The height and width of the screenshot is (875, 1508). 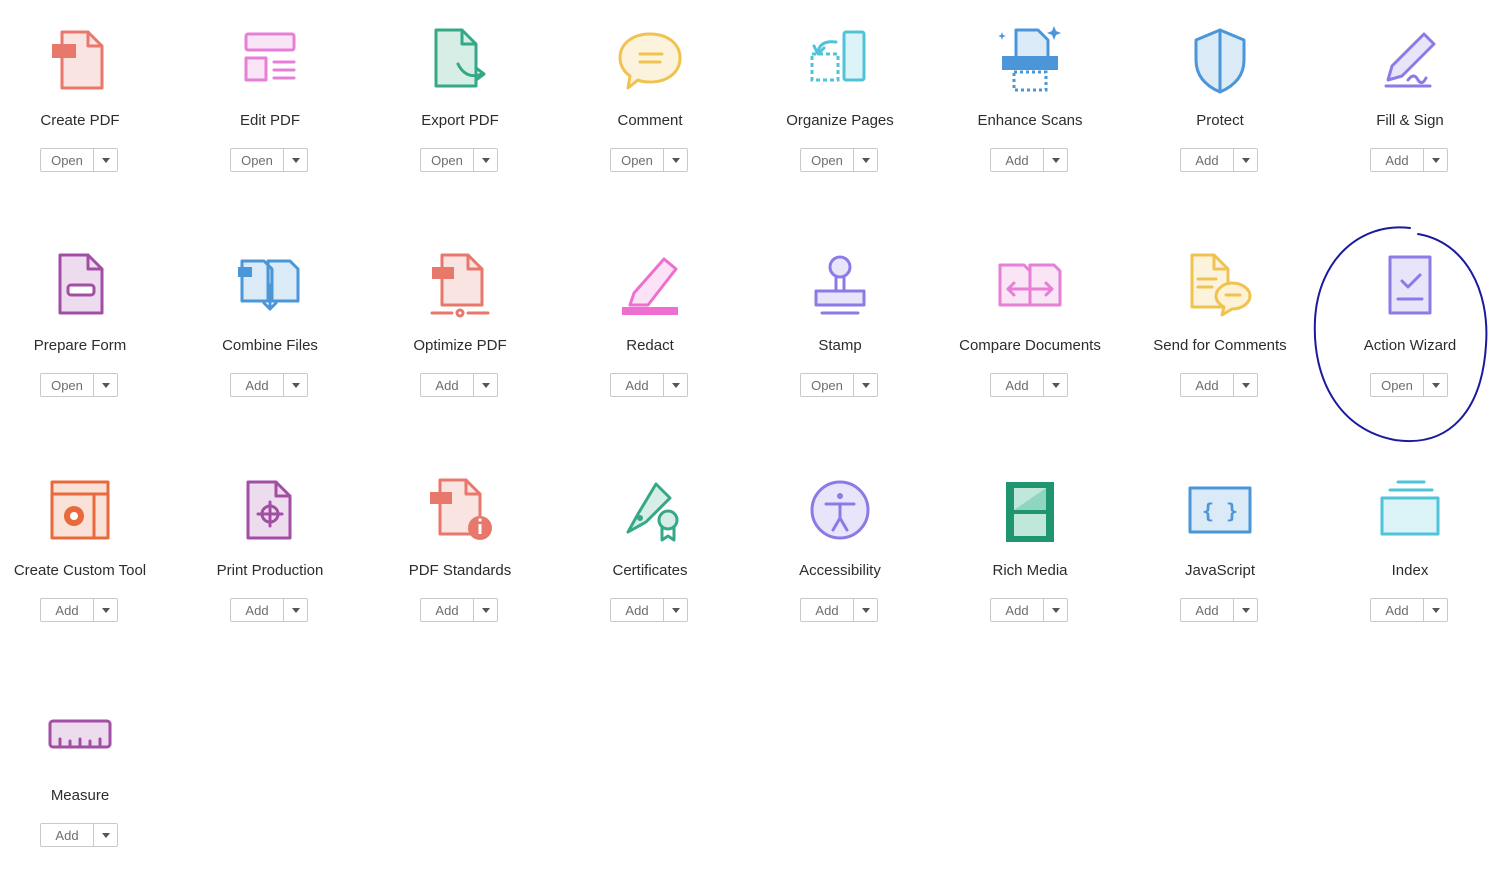 I want to click on tool-send-for-comments: Send for Comments Add, so click(x=1220, y=325).